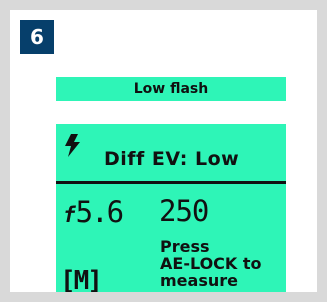 The image size is (327, 302). I want to click on diff-ev-text: Diff EV: Low, so click(172, 159).